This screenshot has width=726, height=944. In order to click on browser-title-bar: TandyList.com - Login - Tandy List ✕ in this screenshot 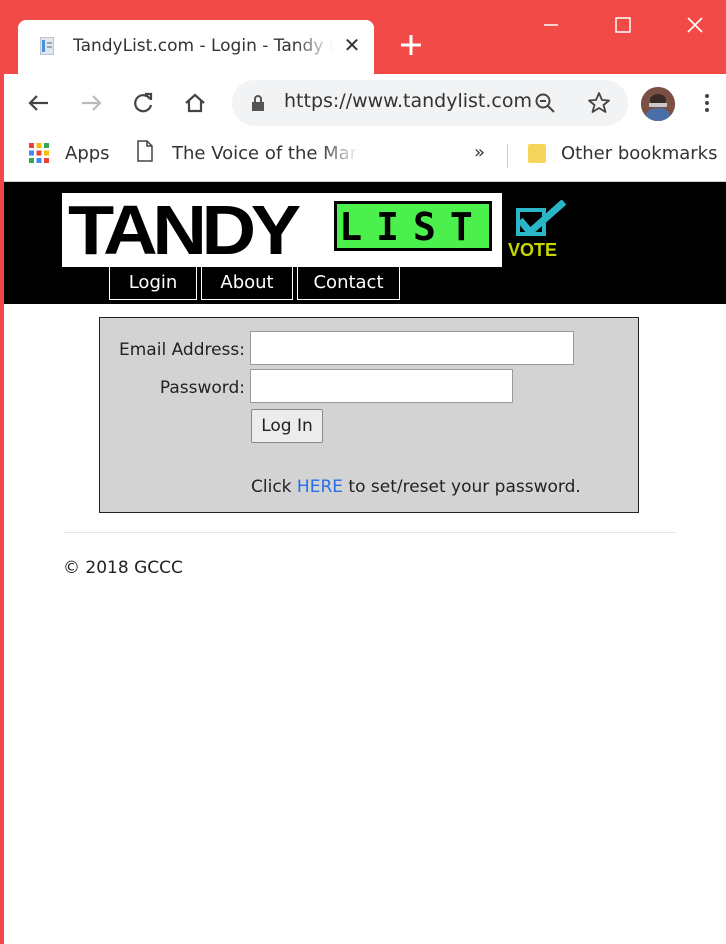, I will do `click(363, 37)`.